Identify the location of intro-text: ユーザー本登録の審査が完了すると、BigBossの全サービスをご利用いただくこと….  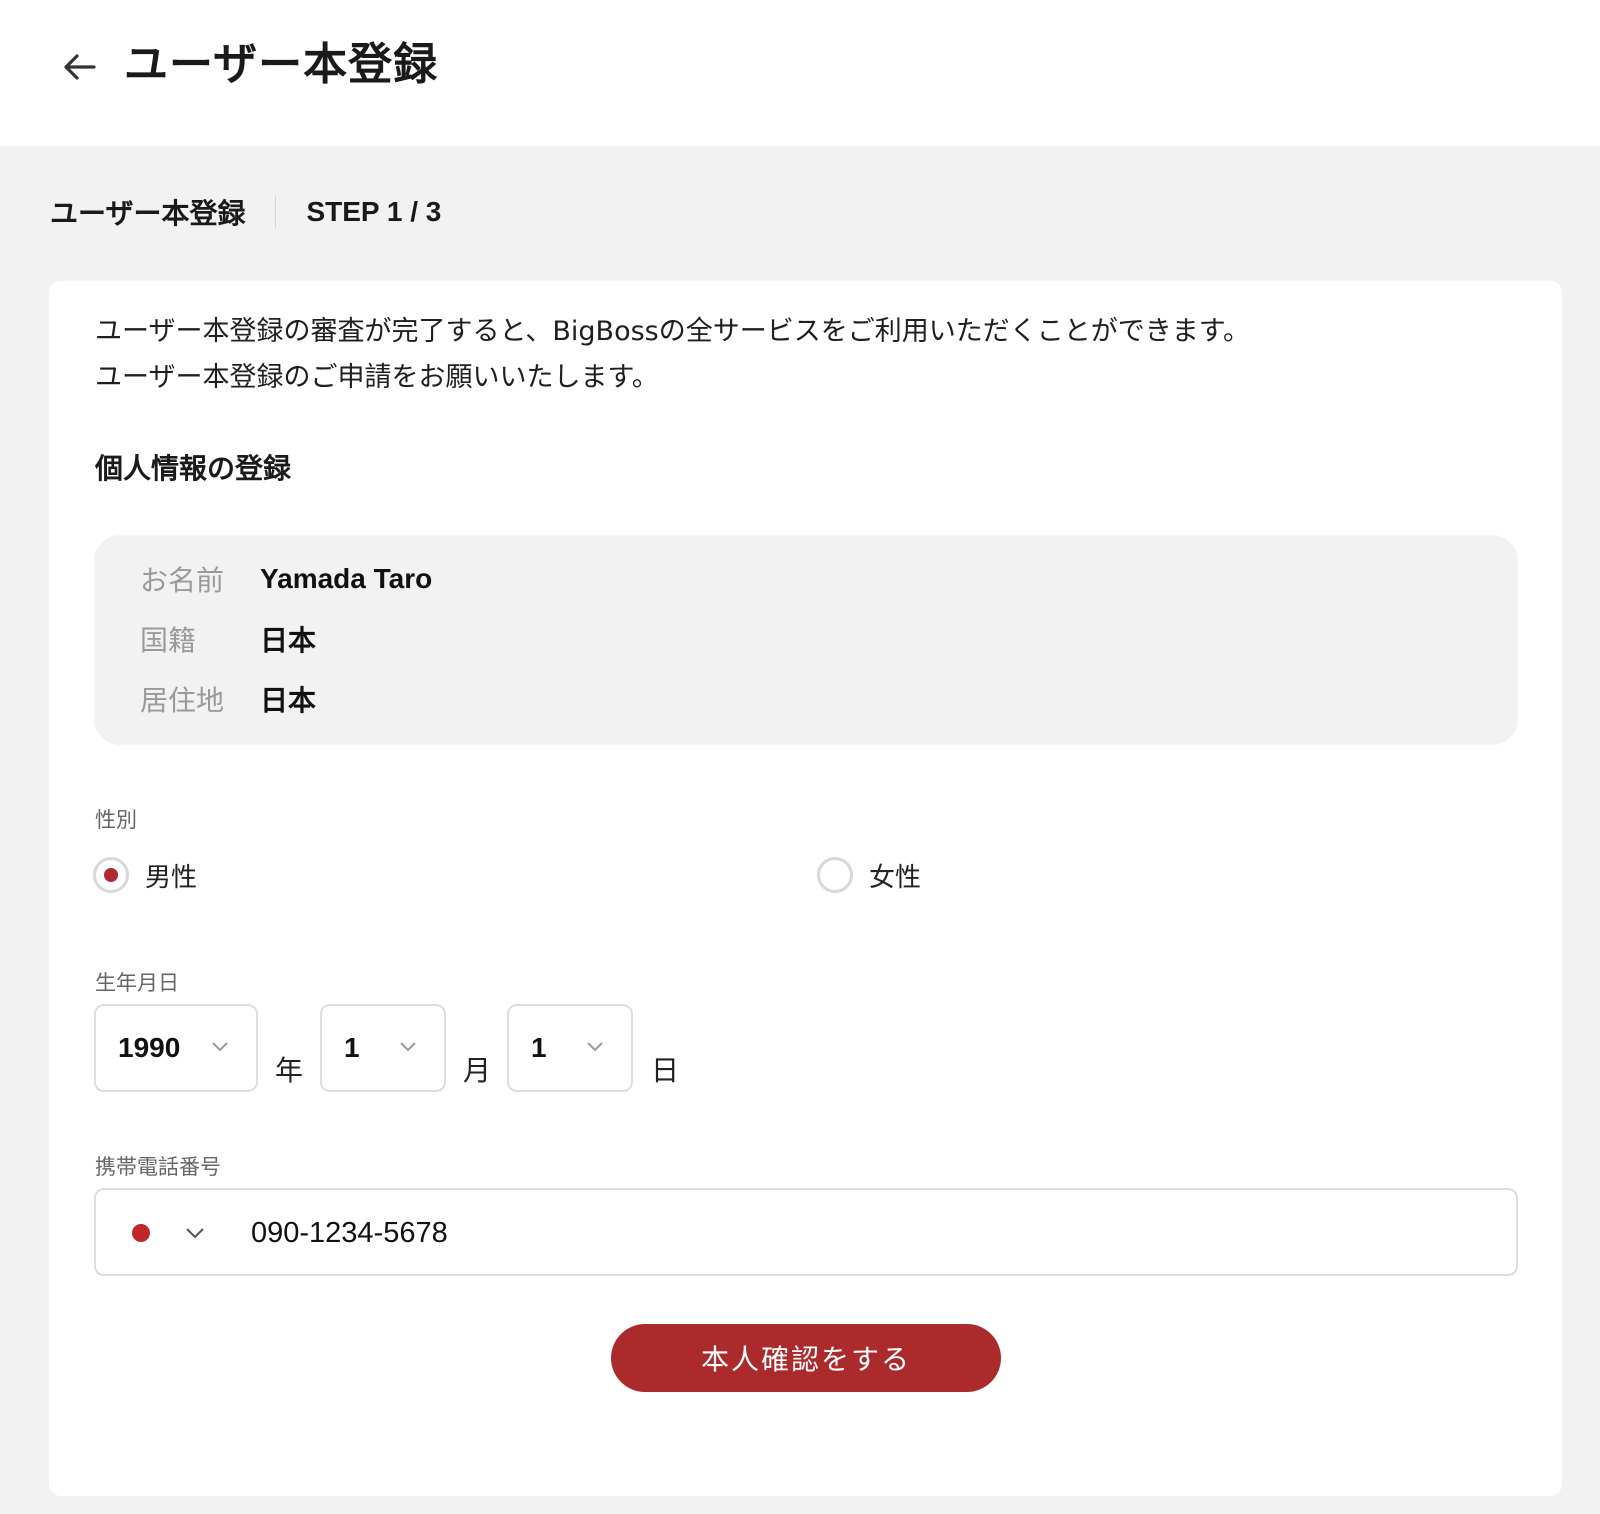
(672, 355).